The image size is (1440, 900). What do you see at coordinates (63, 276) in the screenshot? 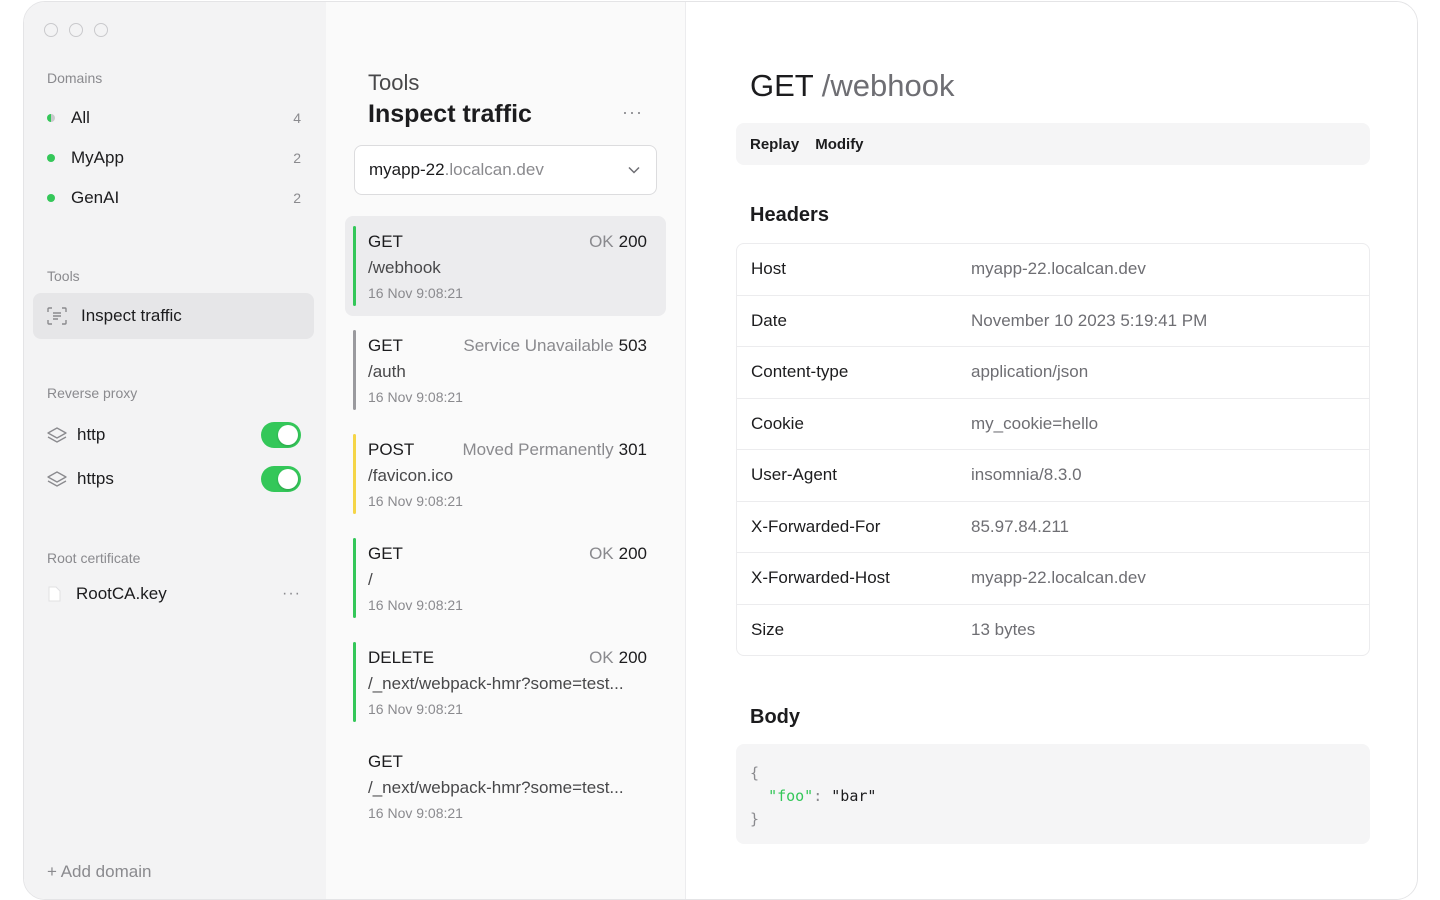
I see `tools-section-title: Tools` at bounding box center [63, 276].